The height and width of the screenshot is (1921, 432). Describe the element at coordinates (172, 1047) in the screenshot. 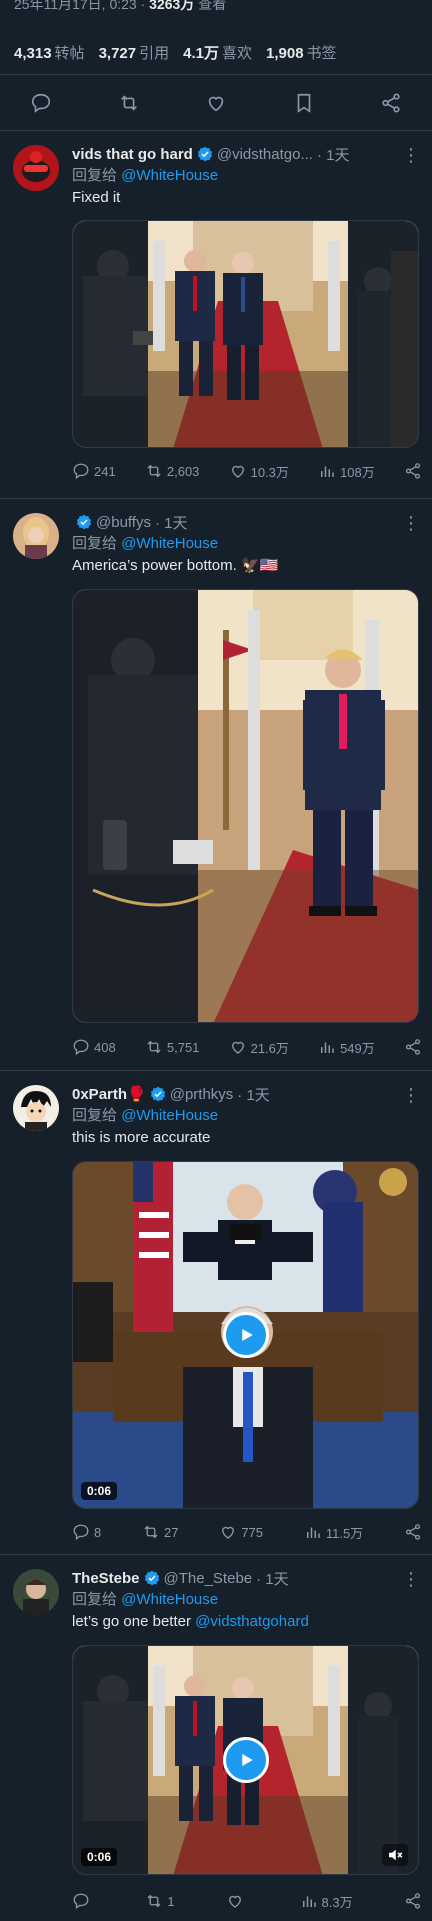

I see `retweet-button: 5,751` at that location.